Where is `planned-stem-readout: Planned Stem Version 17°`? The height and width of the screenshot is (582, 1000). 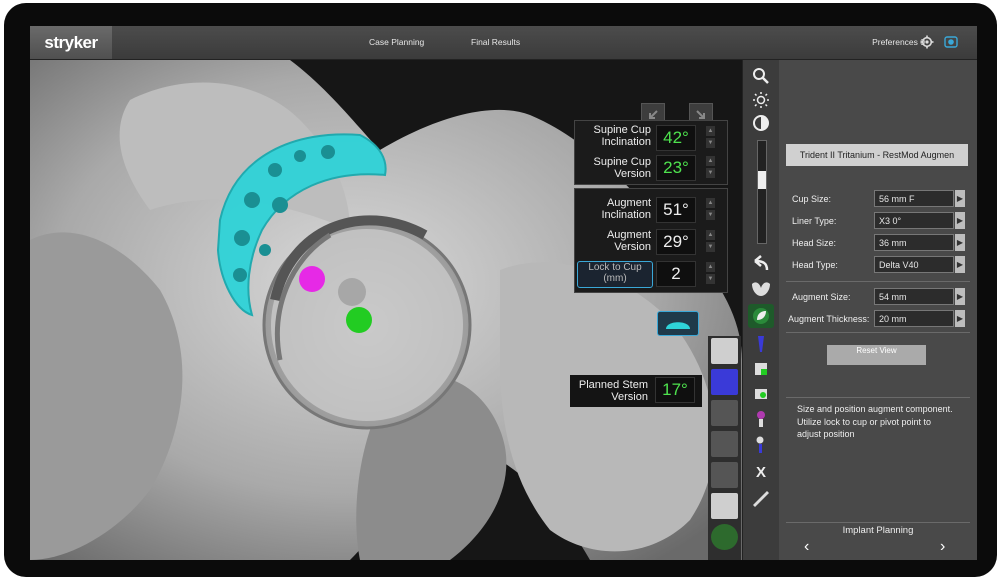
planned-stem-readout: Planned Stem Version 17° is located at coordinates (636, 391).